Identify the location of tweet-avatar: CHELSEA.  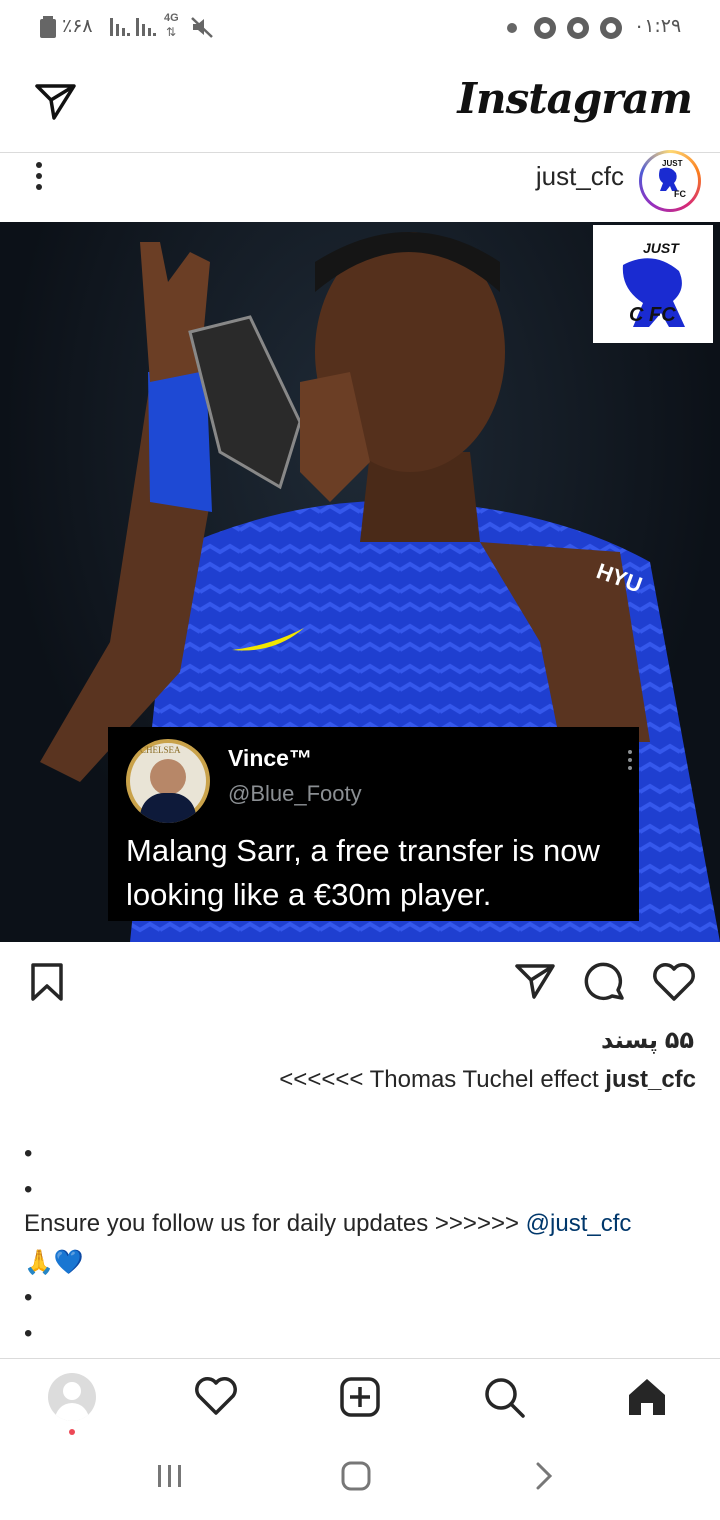
(168, 781).